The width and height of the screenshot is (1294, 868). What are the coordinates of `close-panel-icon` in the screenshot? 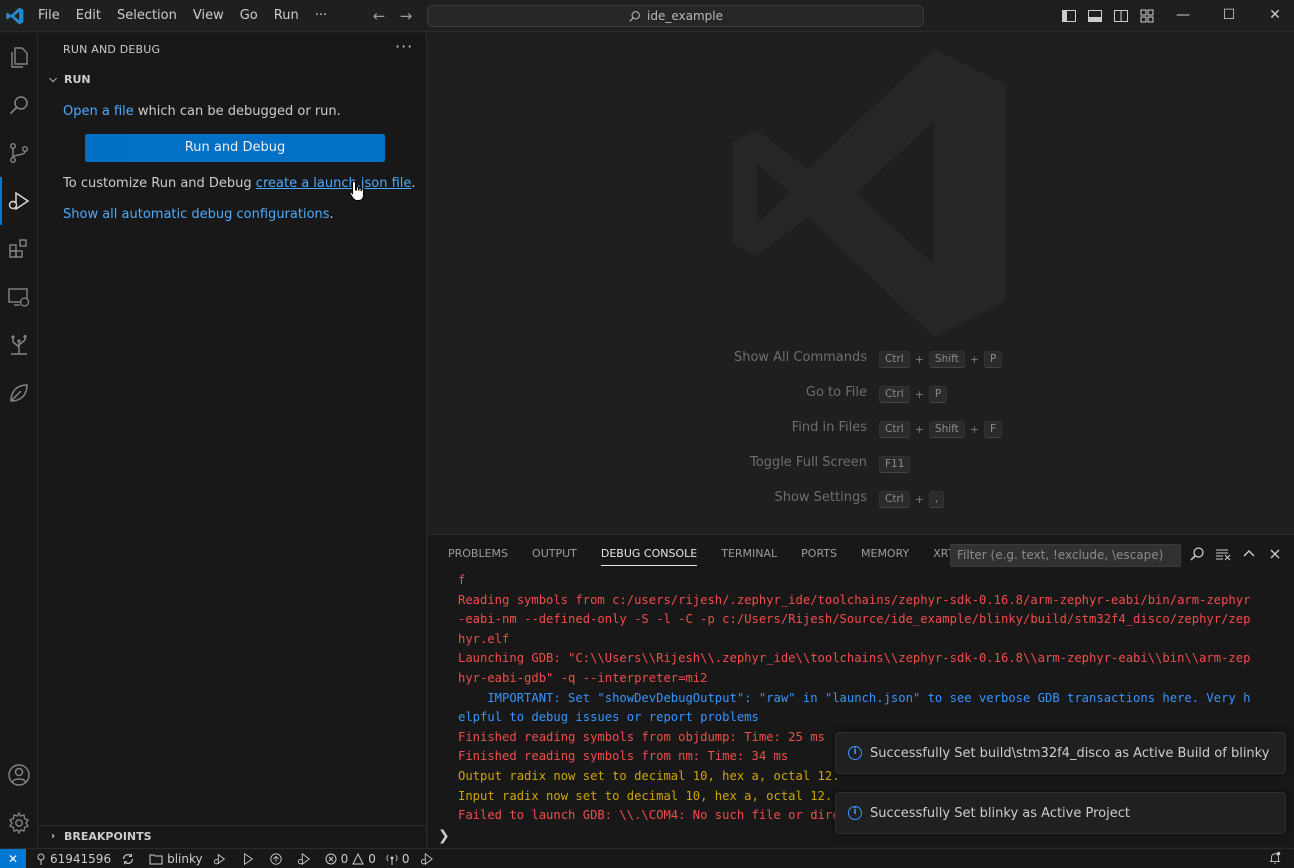 It's located at (1275, 554).